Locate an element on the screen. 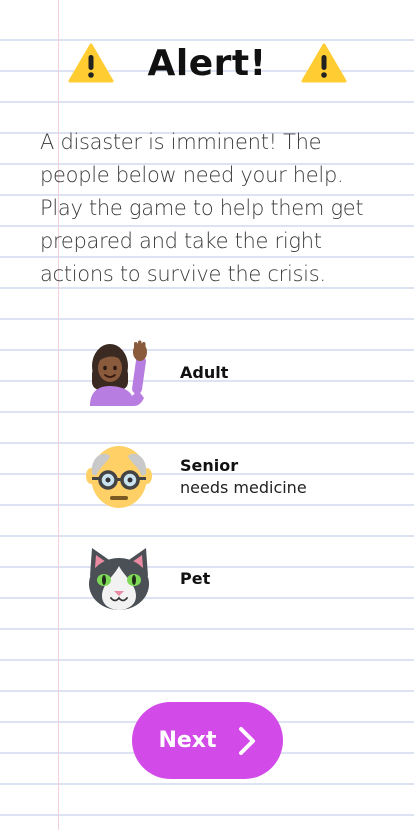  character-info: Senior needs medicine is located at coordinates (243, 477).